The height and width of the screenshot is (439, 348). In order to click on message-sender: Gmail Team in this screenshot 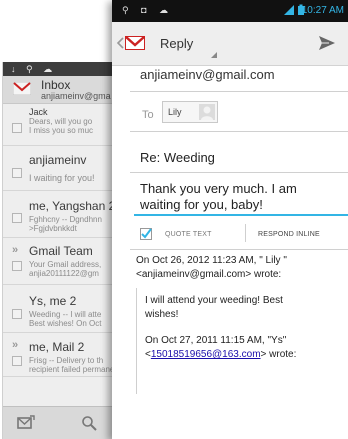, I will do `click(61, 251)`.